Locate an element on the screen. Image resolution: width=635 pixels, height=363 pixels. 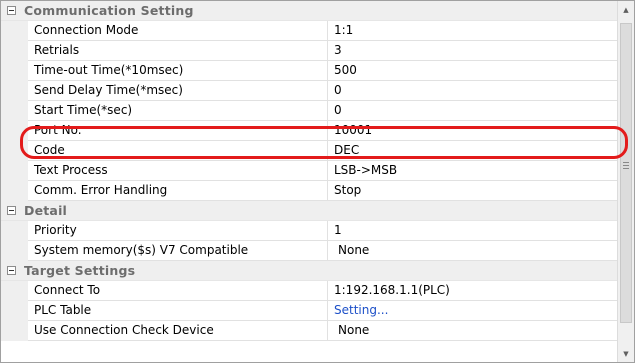
property-row-code: Code DEC is located at coordinates (310, 151).